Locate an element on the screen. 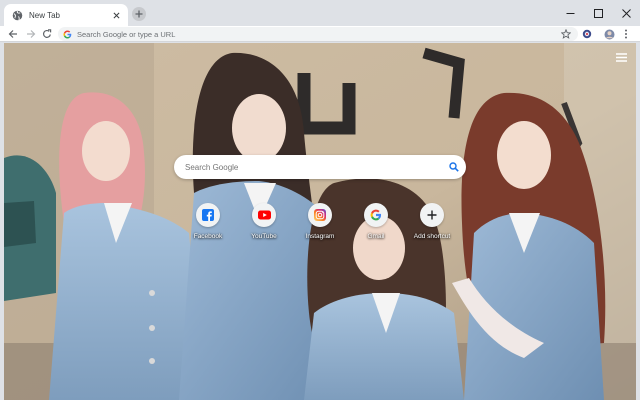 Image resolution: width=640 pixels, height=400 pixels. minimize-button is located at coordinates (570, 13).